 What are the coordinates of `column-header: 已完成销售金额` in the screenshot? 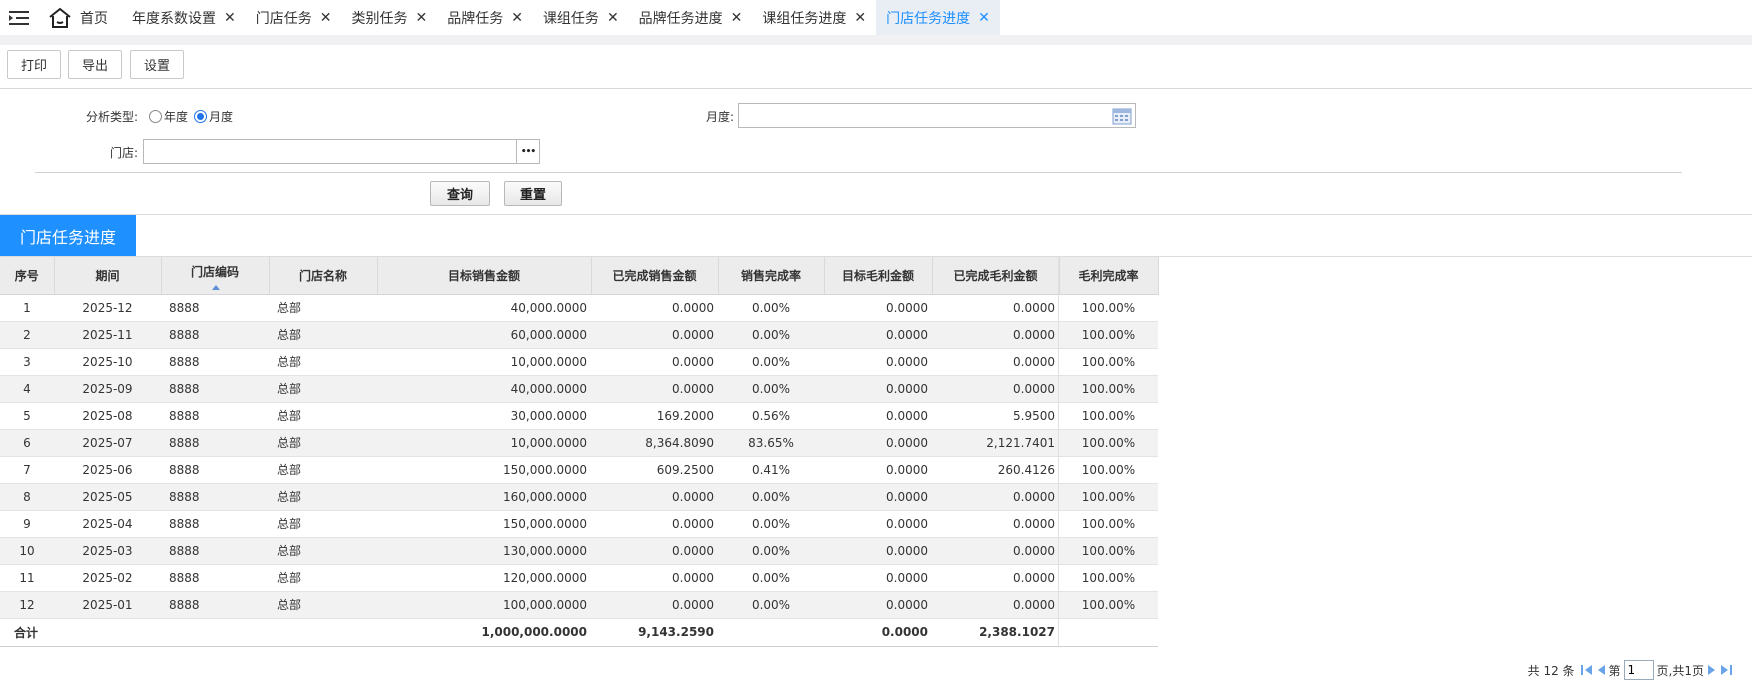 It's located at (655, 276).